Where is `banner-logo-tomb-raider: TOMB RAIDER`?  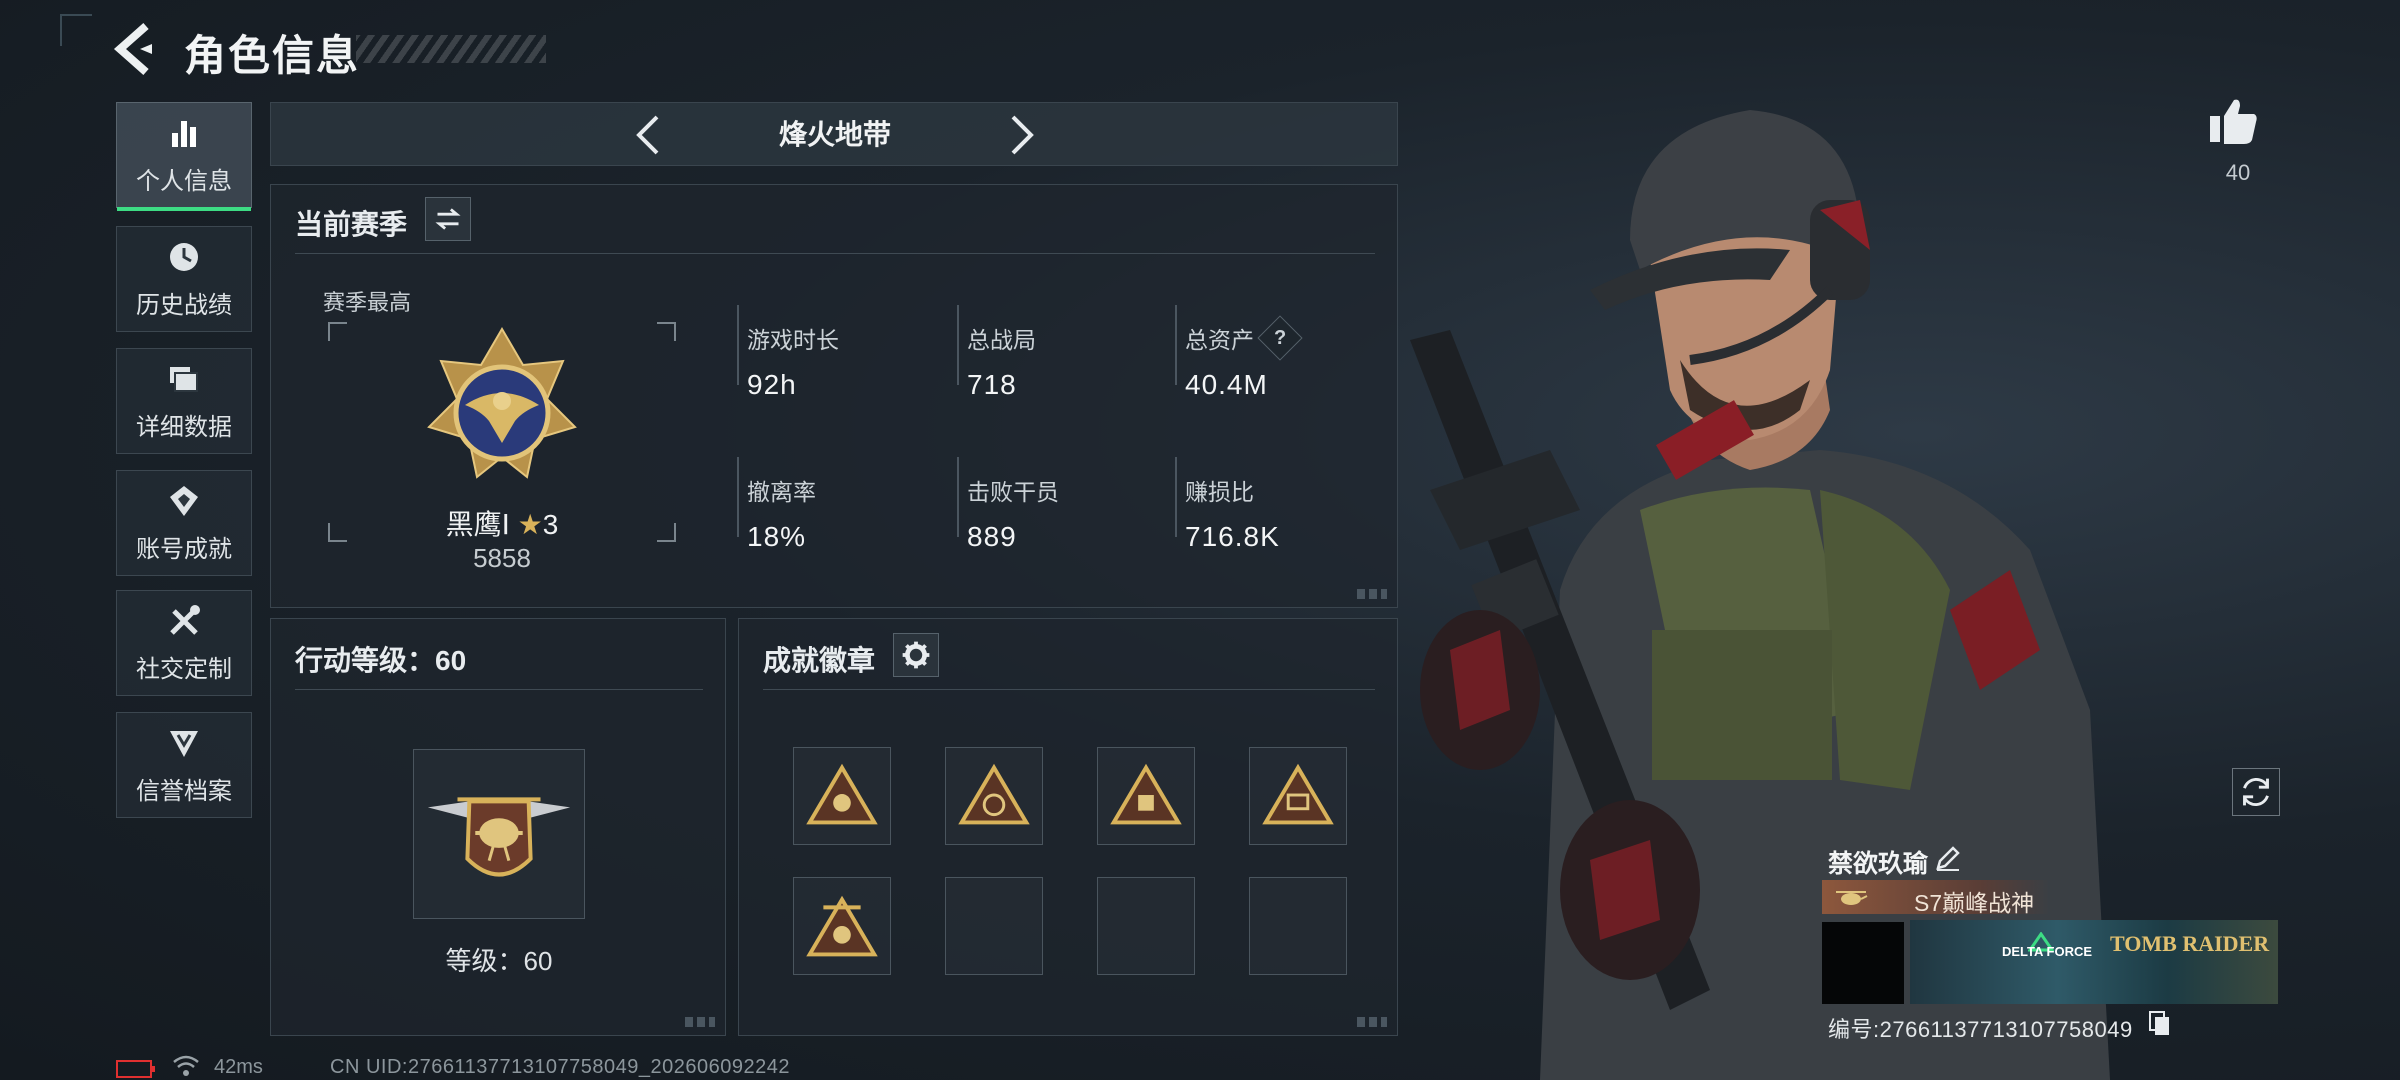
banner-logo-tomb-raider: TOMB RAIDER is located at coordinates (2190, 943).